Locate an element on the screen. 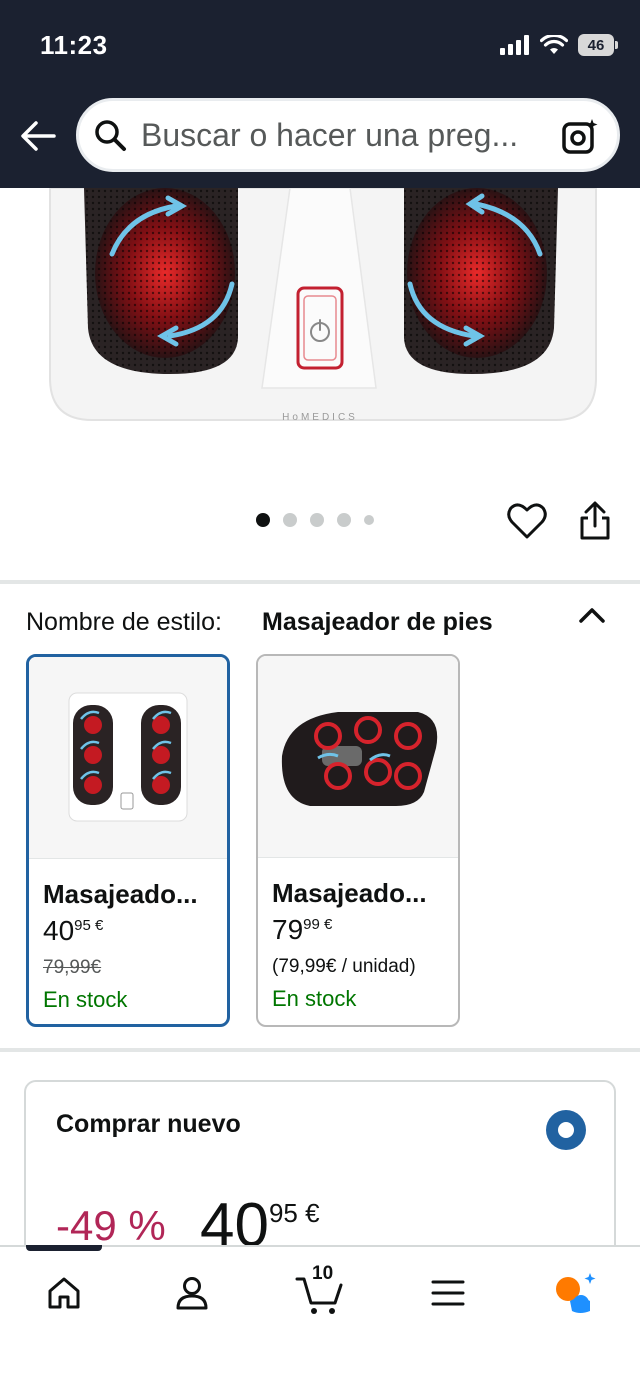 This screenshot has width=640, height=1385. status-icons: 46 is located at coordinates (559, 45).